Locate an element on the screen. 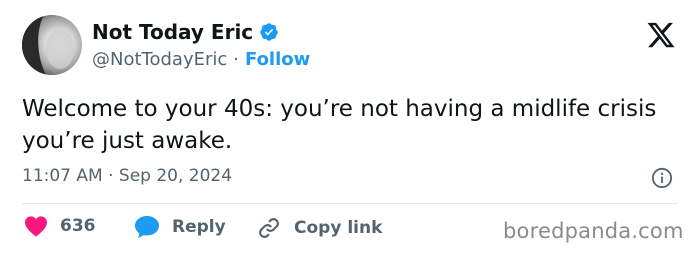 The image size is (700, 256). like-count: 636 is located at coordinates (78, 226).